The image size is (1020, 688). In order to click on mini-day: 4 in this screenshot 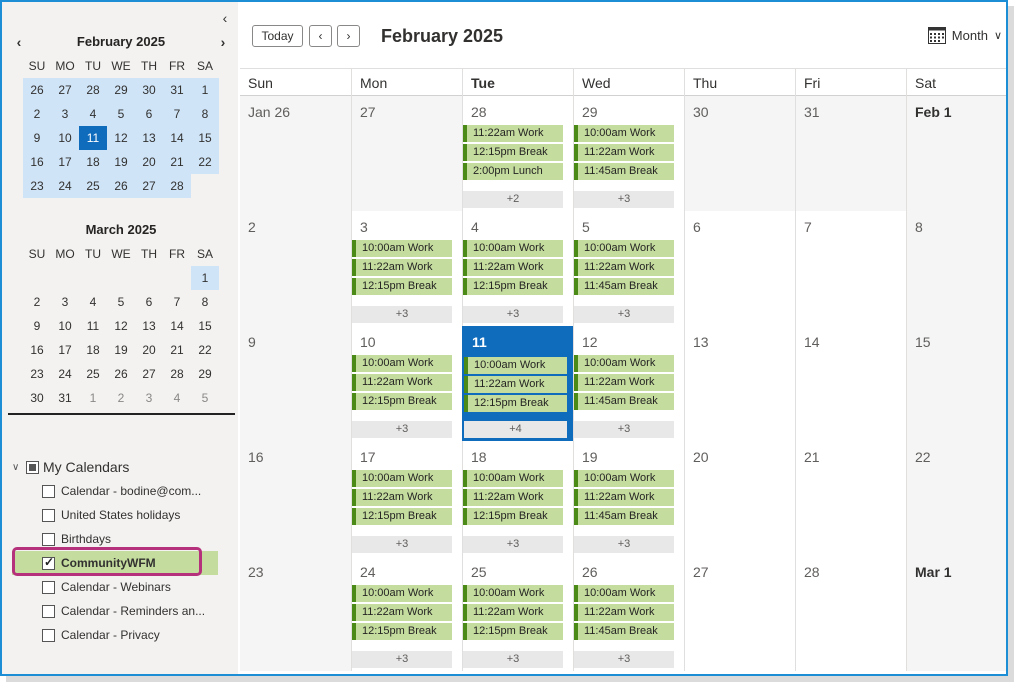, I will do `click(93, 114)`.